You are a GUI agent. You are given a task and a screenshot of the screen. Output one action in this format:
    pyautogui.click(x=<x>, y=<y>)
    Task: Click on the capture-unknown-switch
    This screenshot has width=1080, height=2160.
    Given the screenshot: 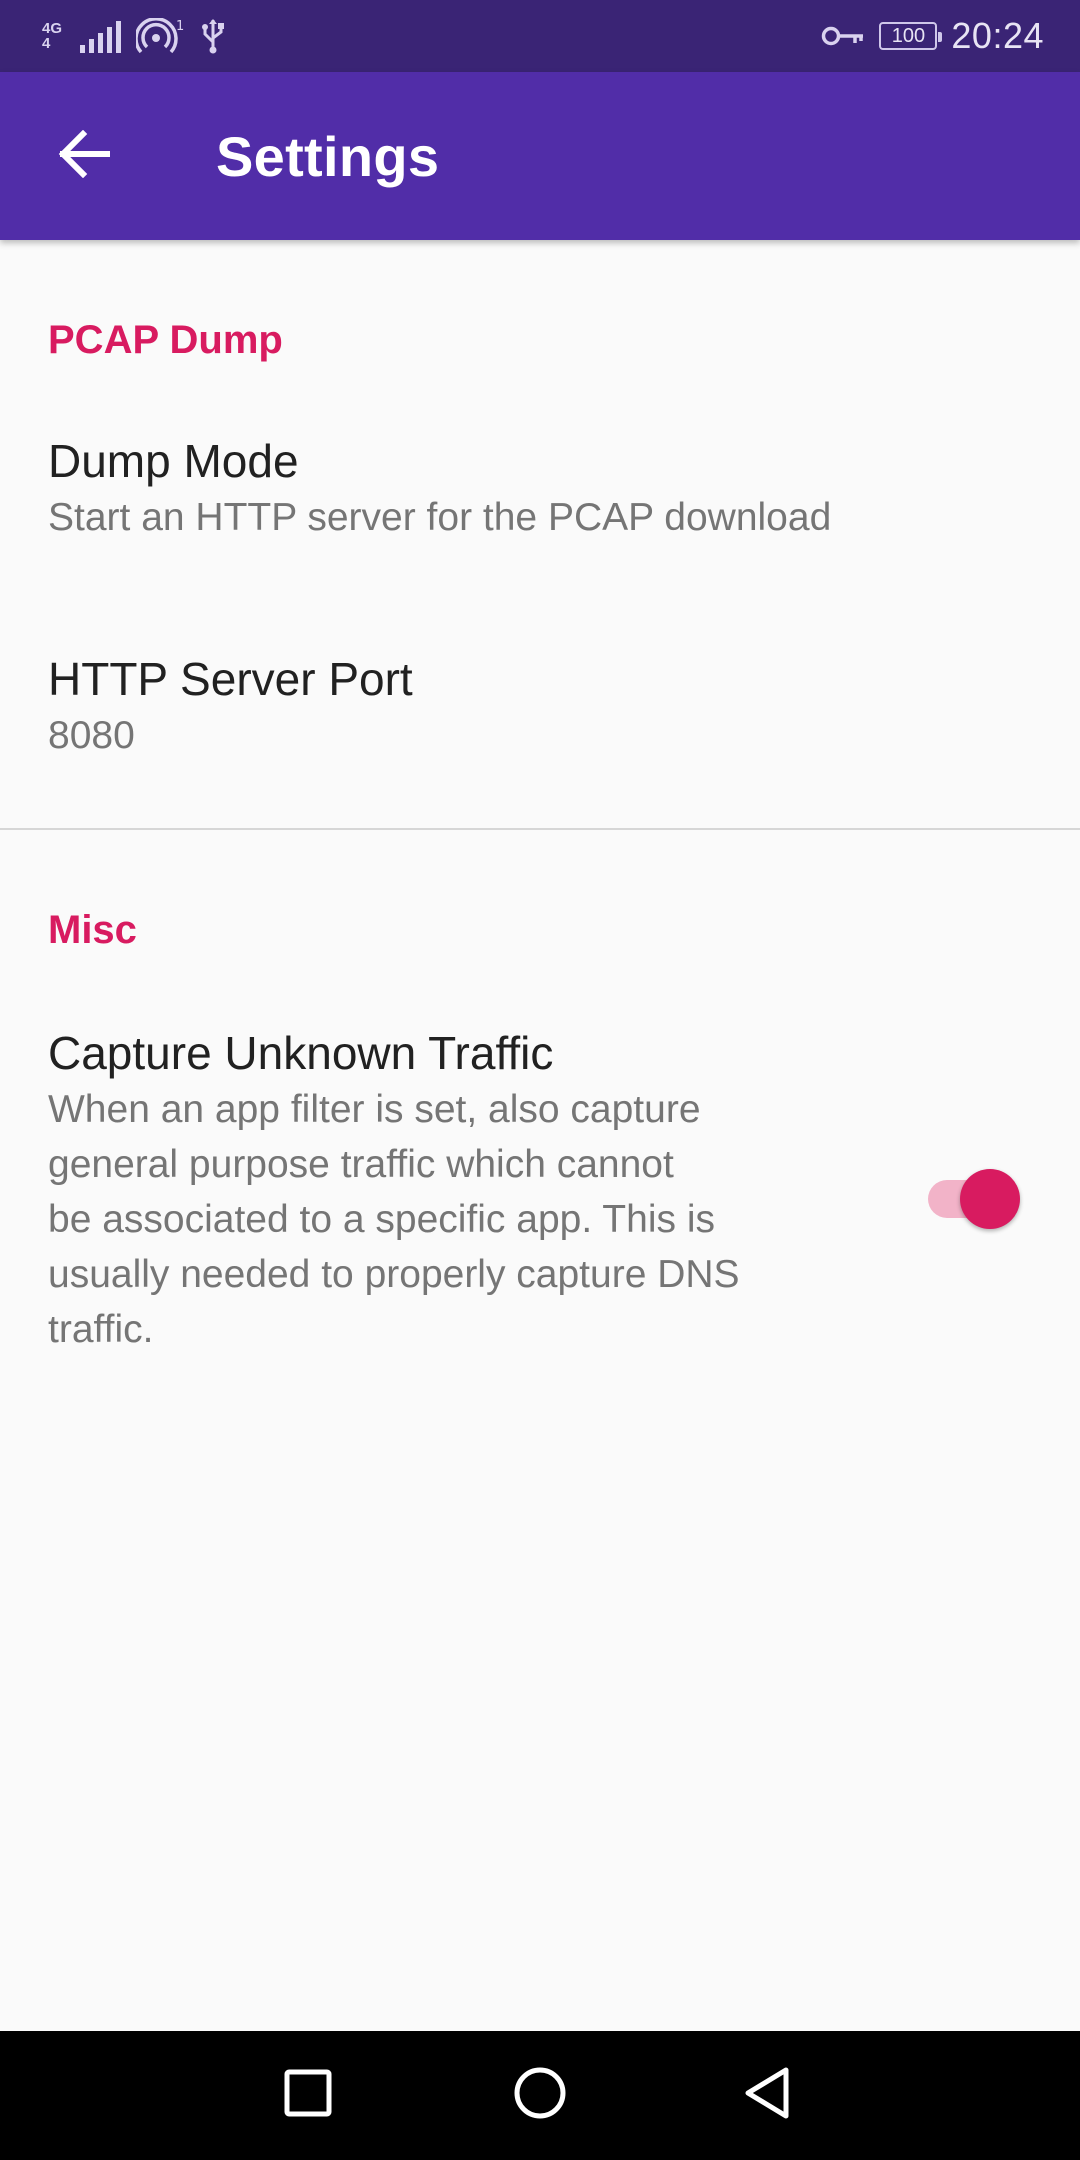 What is the action you would take?
    pyautogui.click(x=972, y=1196)
    